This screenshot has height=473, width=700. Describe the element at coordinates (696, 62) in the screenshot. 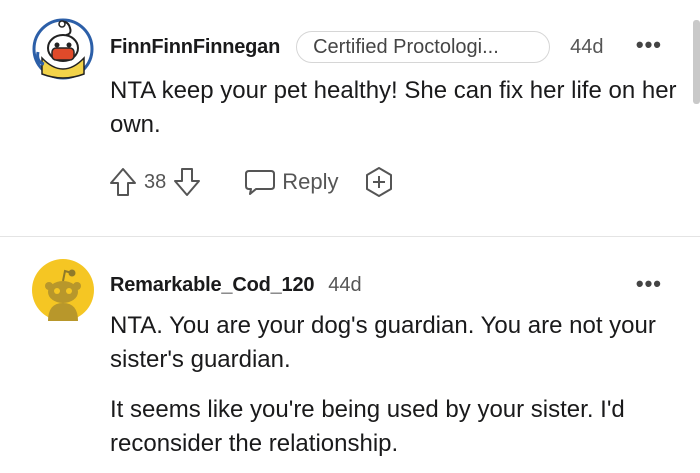

I see `scrollbar` at that location.